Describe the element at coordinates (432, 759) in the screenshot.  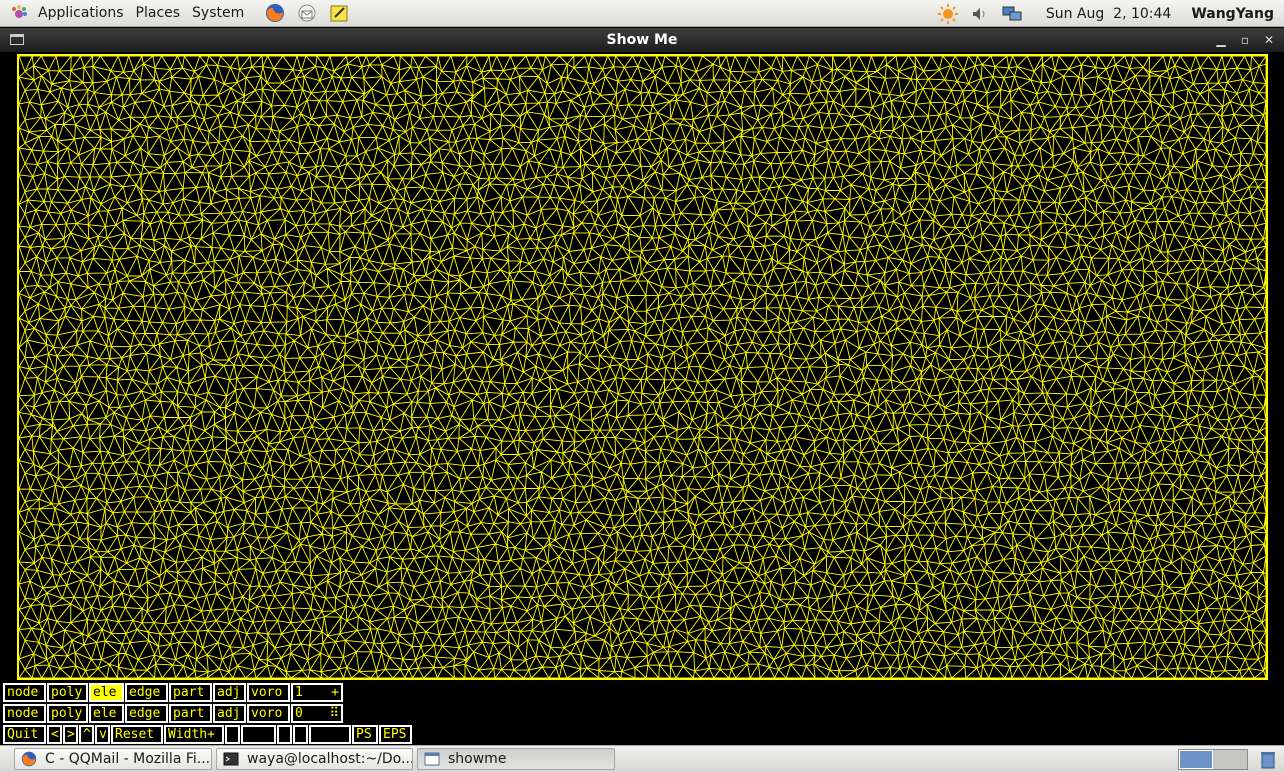
I see `window-icon` at that location.